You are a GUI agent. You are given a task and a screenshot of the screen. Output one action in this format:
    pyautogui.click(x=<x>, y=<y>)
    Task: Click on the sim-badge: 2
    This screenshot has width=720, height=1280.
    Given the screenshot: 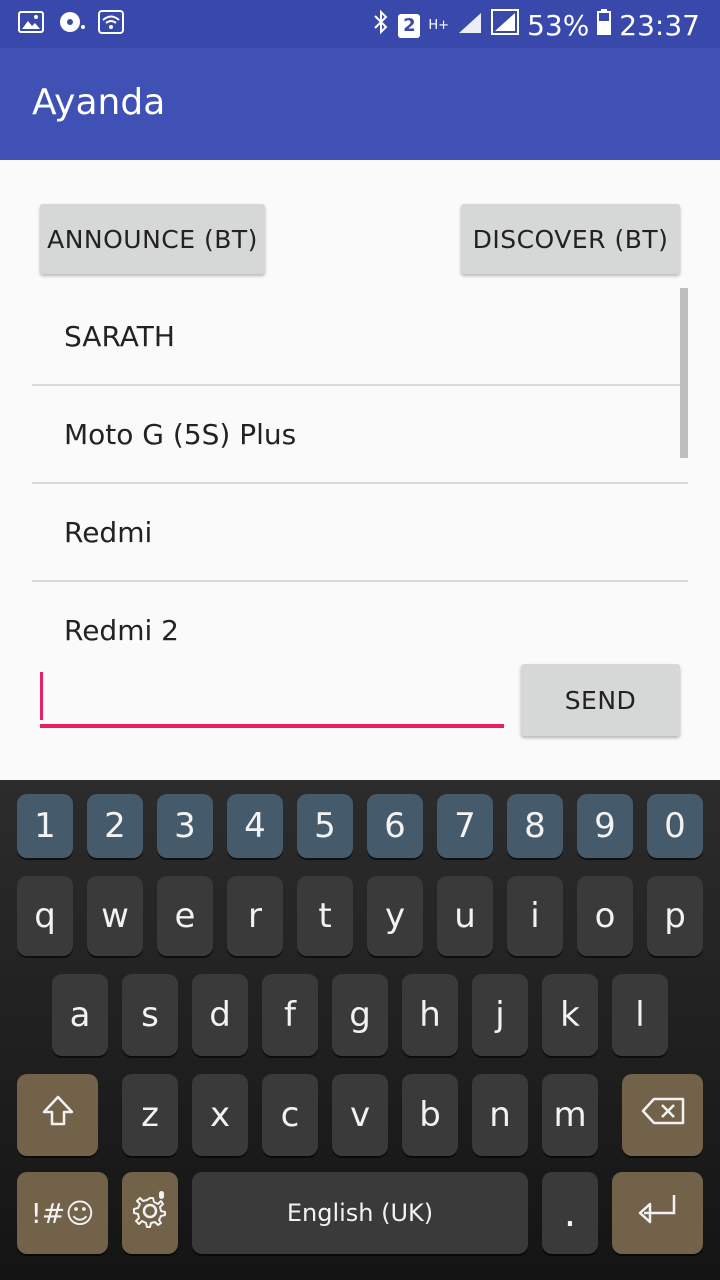 What is the action you would take?
    pyautogui.click(x=409, y=25)
    